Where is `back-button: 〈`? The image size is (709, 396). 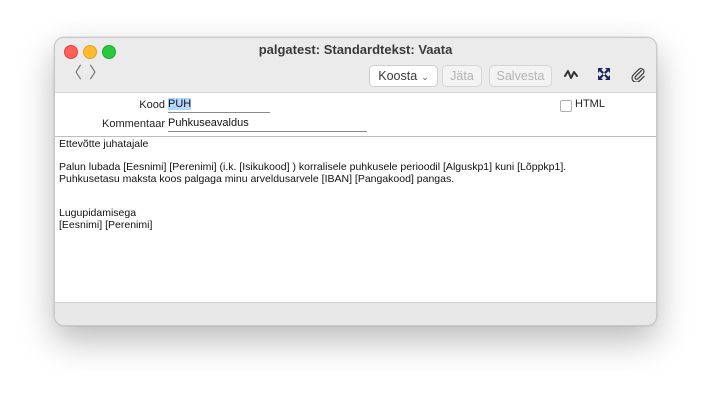 back-button: 〈 is located at coordinates (74, 74).